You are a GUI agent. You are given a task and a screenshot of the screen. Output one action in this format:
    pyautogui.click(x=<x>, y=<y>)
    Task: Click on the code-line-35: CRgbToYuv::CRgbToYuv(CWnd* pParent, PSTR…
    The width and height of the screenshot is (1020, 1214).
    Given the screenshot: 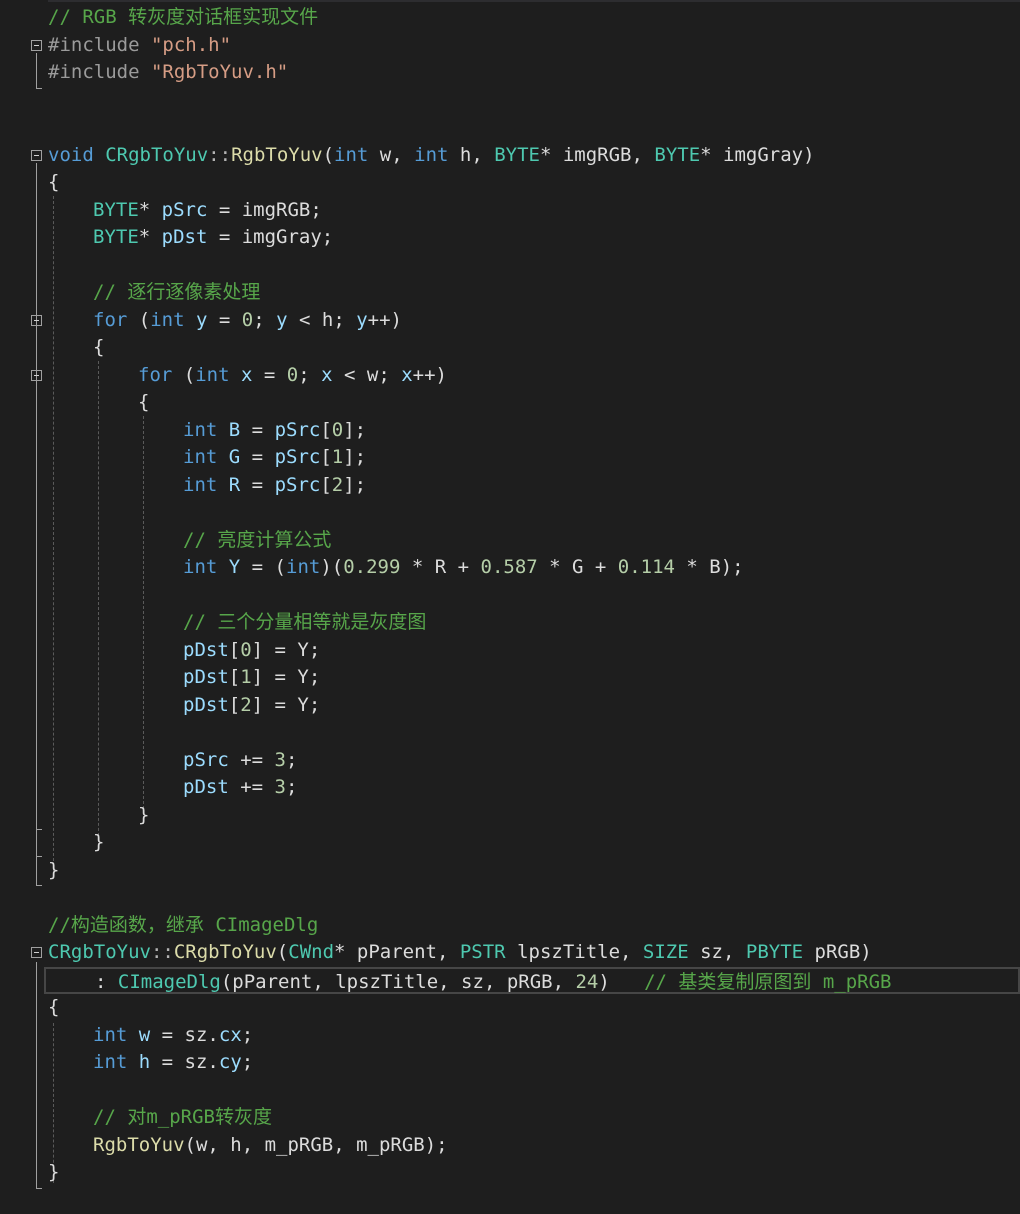 What is the action you would take?
    pyautogui.click(x=460, y=953)
    